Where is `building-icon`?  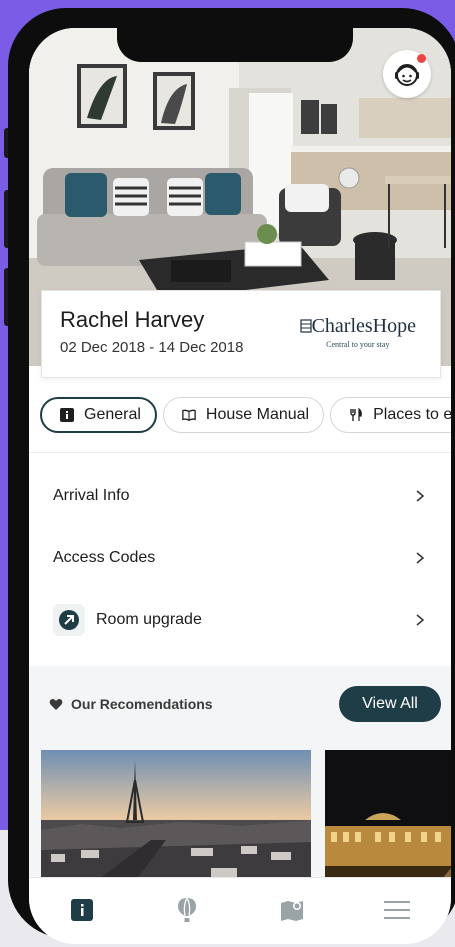
building-icon is located at coordinates (305, 326).